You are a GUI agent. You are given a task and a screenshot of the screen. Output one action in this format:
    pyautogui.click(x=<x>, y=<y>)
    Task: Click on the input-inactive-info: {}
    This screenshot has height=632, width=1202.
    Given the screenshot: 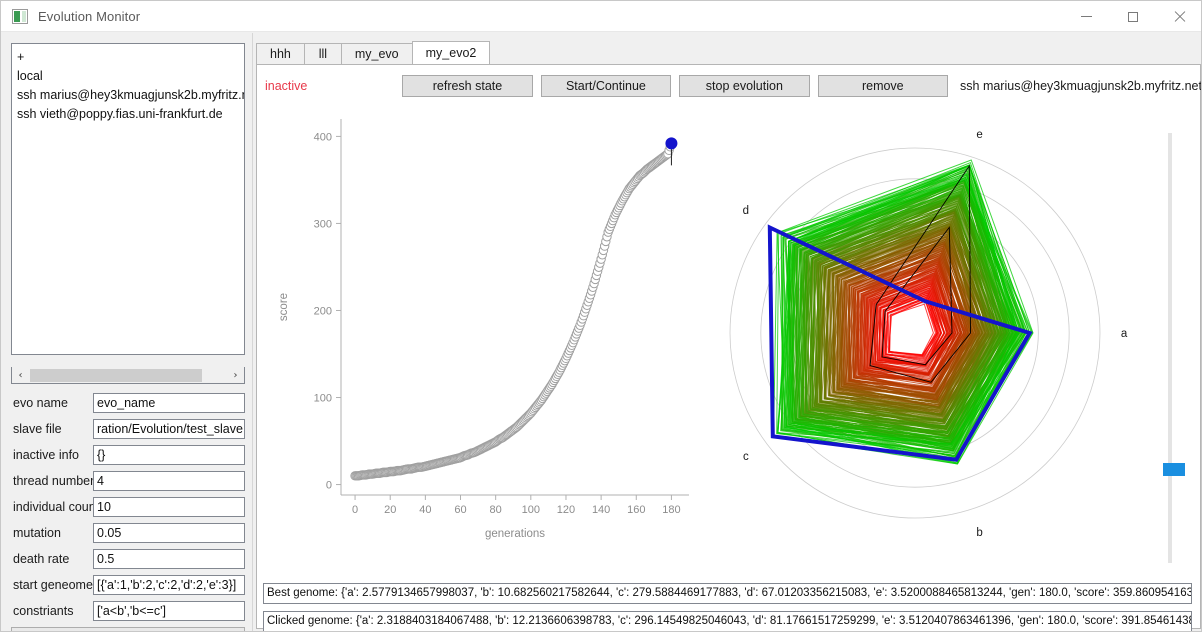 What is the action you would take?
    pyautogui.click(x=169, y=455)
    